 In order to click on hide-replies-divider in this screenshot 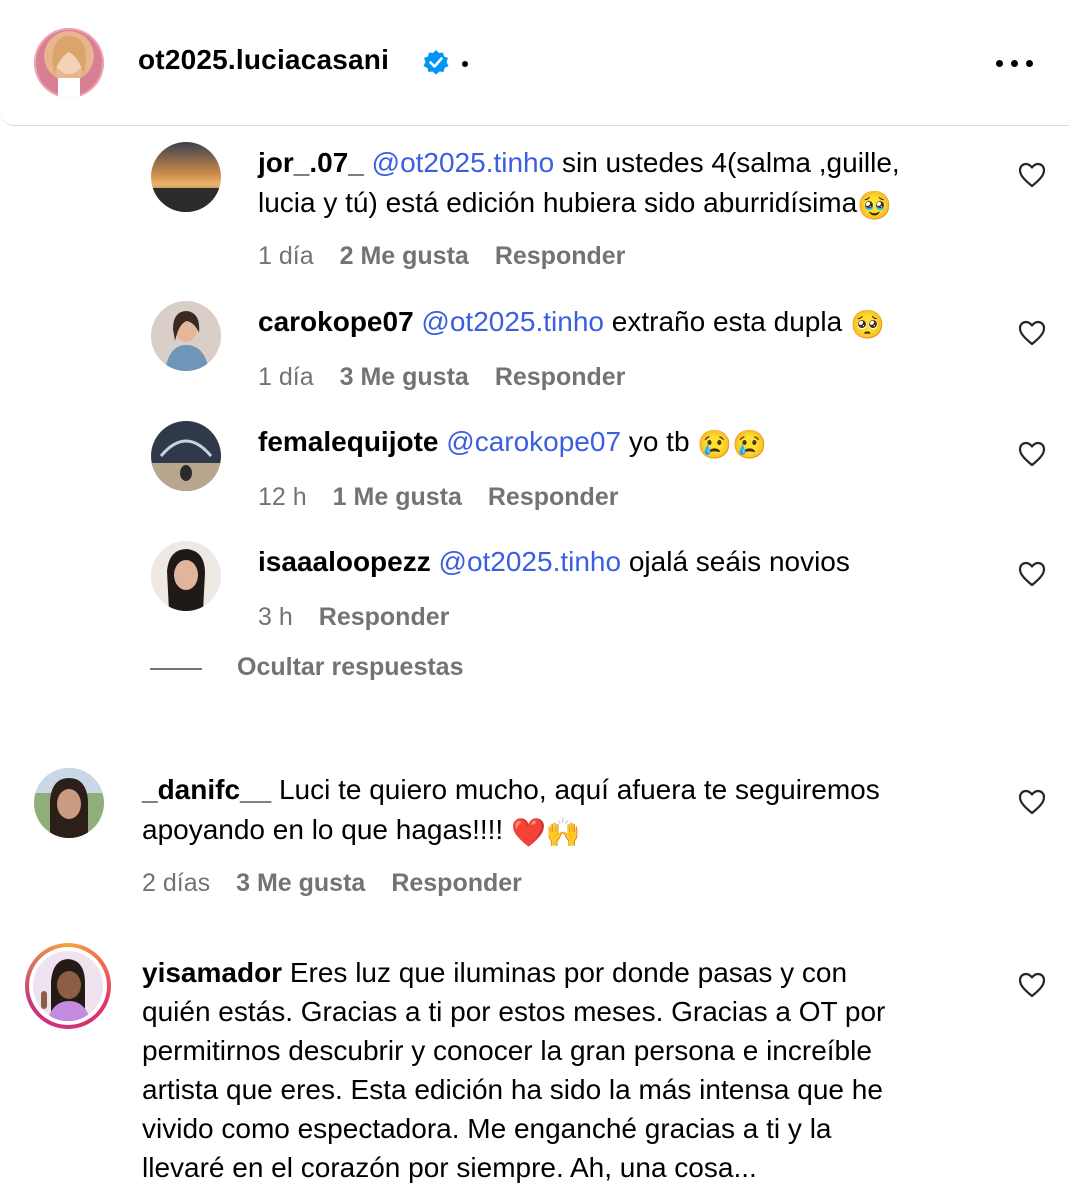, I will do `click(176, 669)`.